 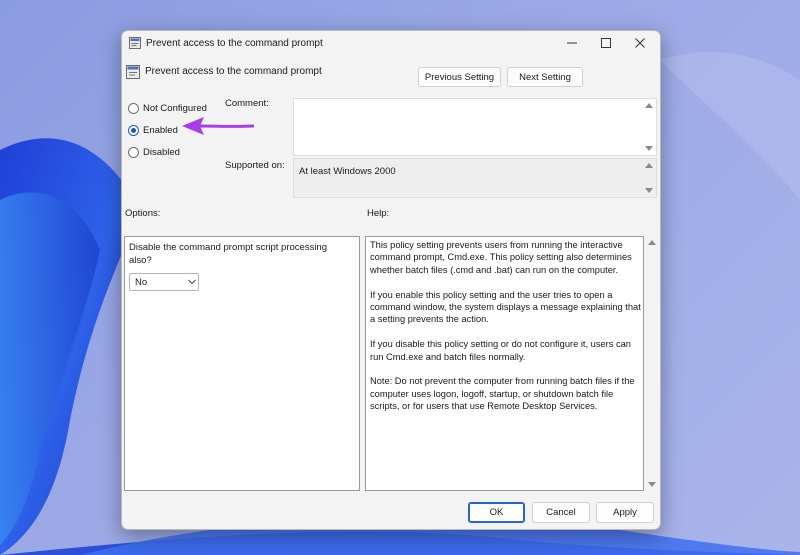 I want to click on annotation-arrow-icon, so click(x=218, y=126).